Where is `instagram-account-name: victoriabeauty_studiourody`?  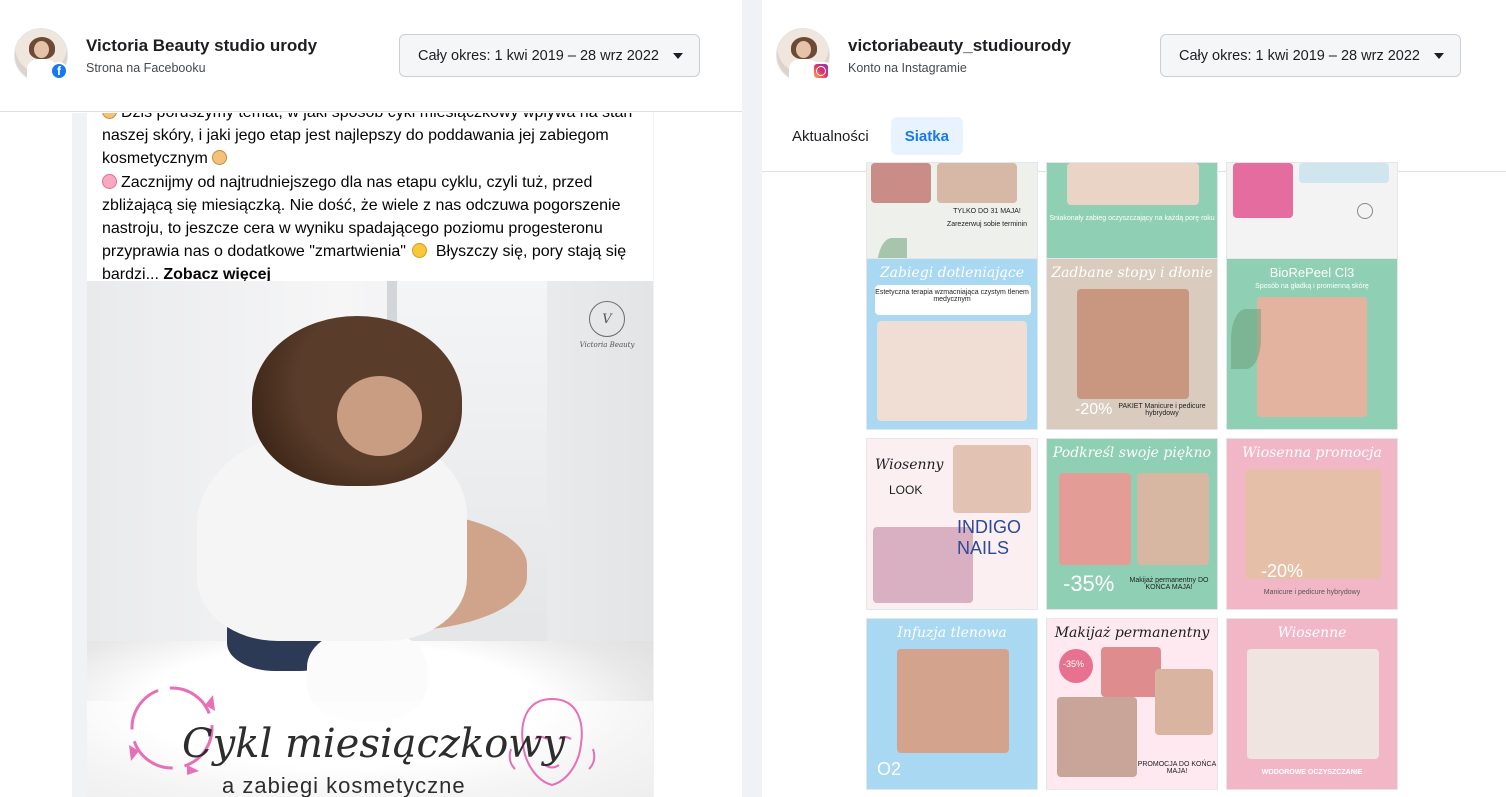 instagram-account-name: victoriabeauty_studiourody is located at coordinates (959, 46).